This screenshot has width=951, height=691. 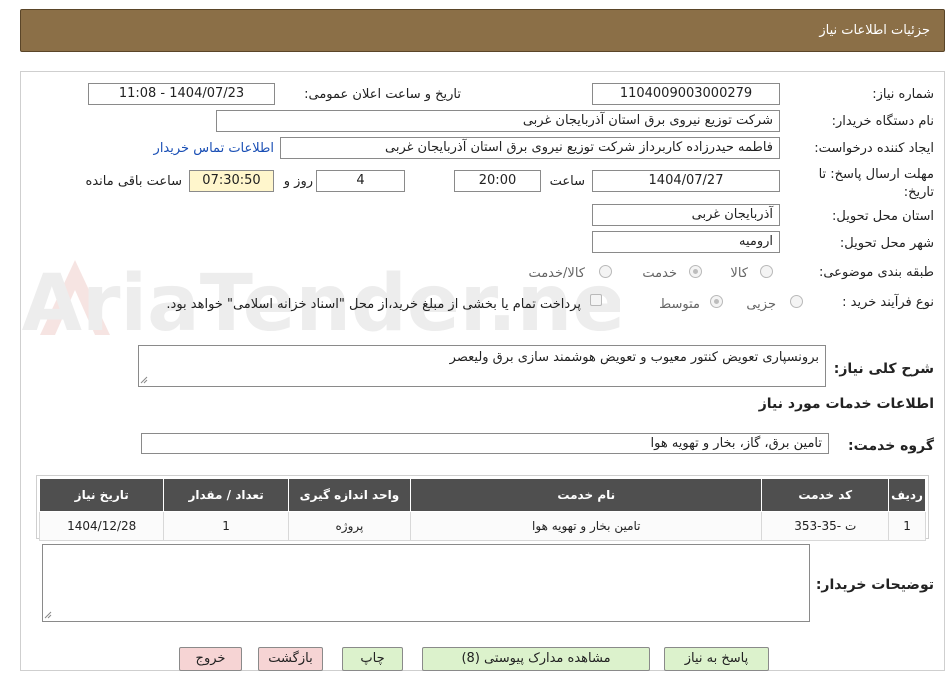 I want to click on process-medium-label: متوسط, so click(x=679, y=304).